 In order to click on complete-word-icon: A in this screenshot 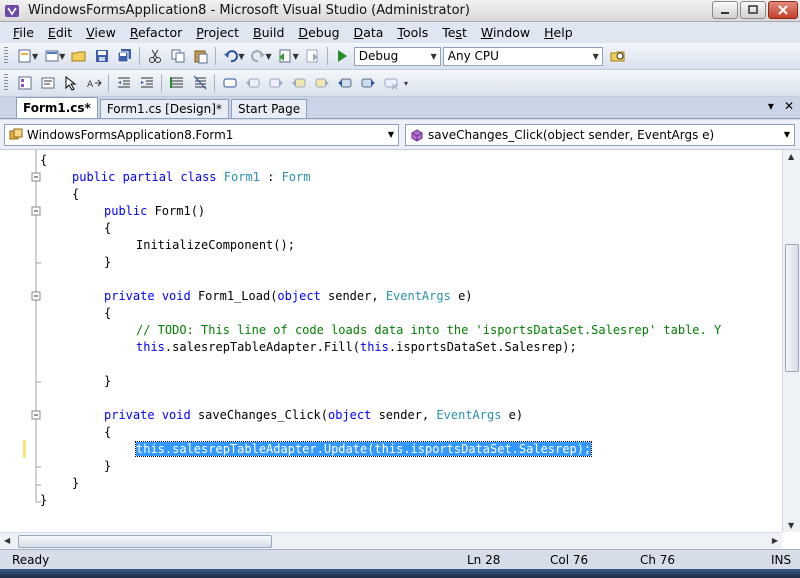, I will do `click(94, 84)`.